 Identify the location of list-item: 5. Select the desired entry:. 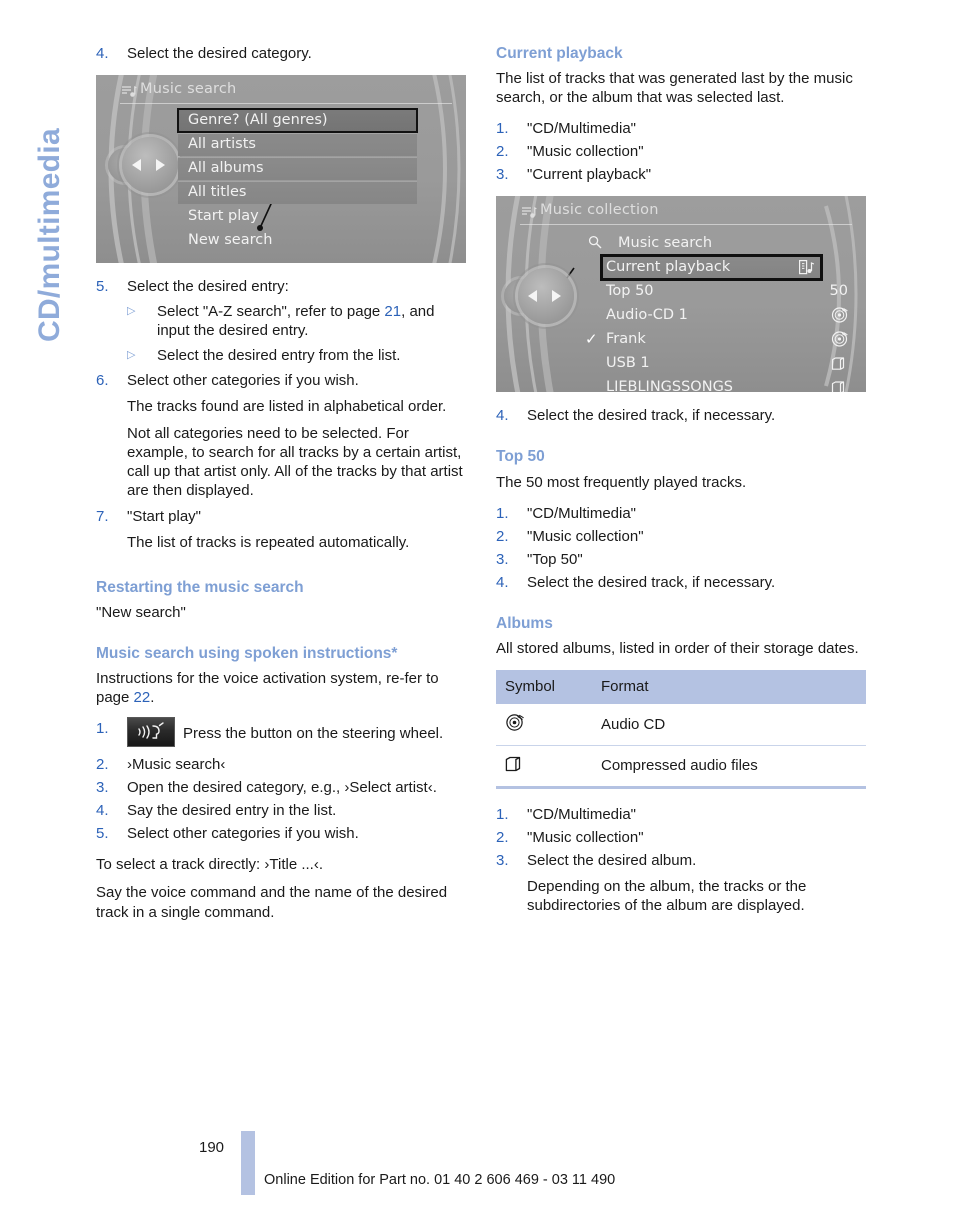
(282, 286).